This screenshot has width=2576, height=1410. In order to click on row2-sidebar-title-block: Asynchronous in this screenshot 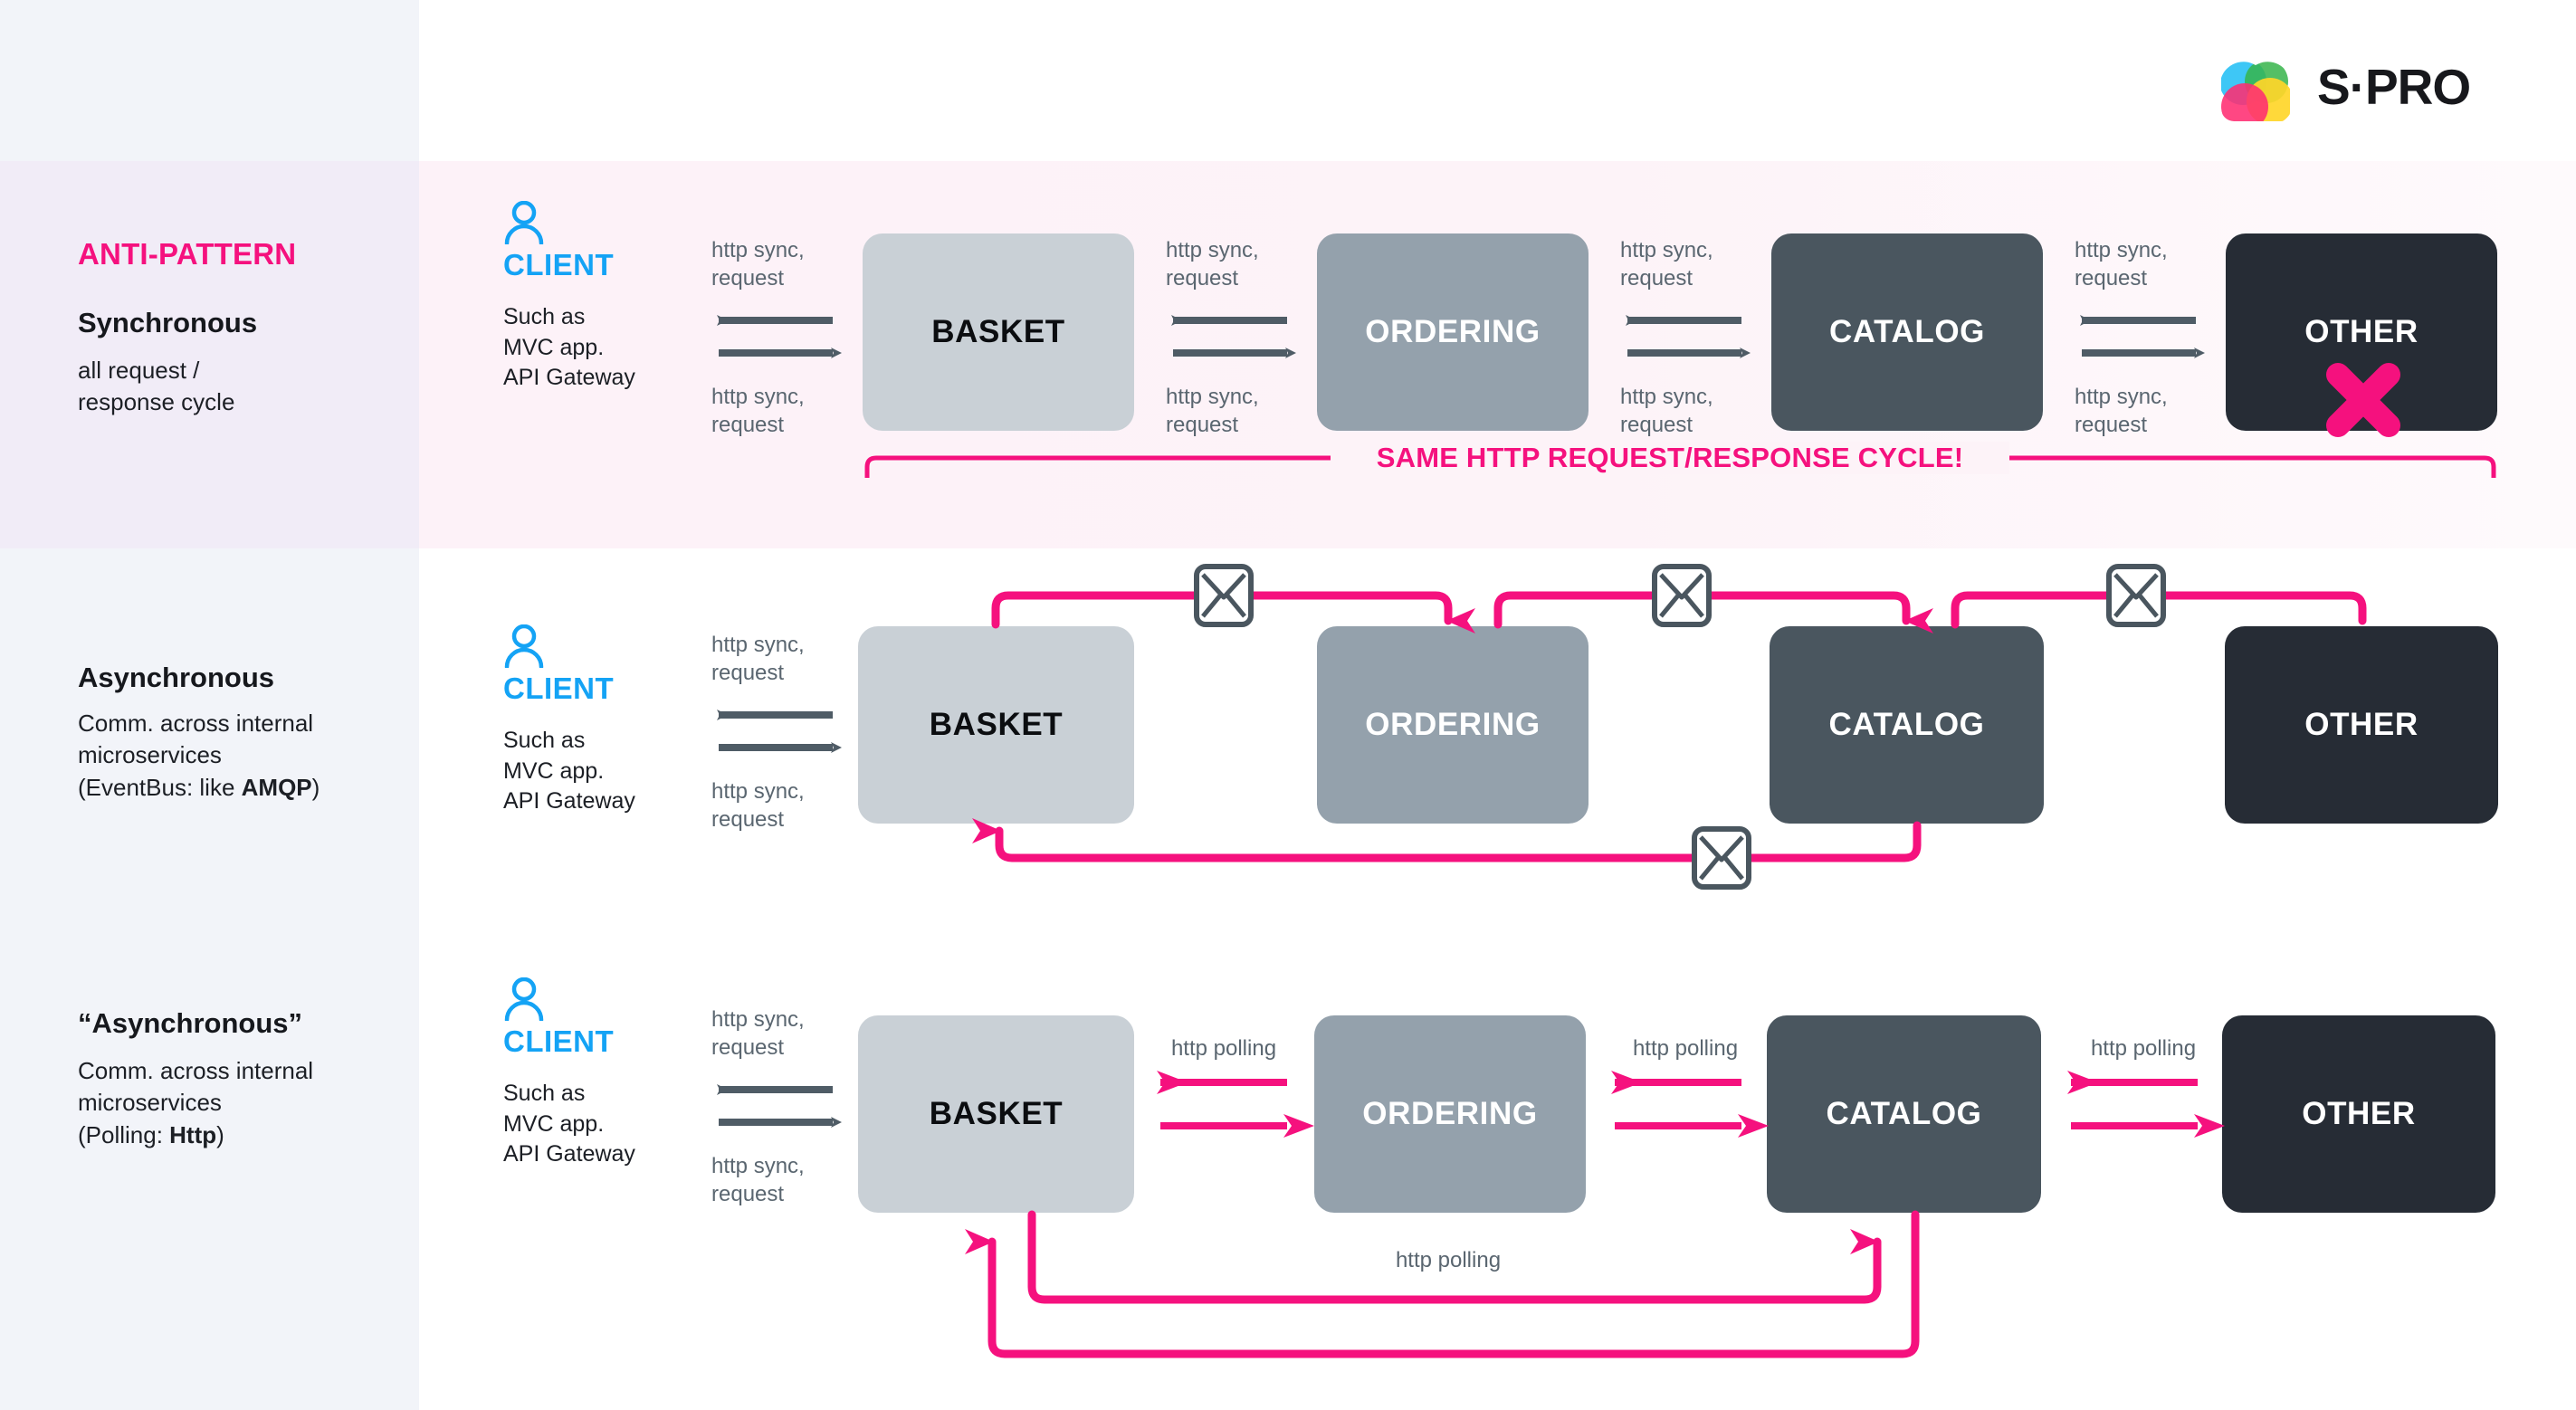, I will do `click(241, 677)`.